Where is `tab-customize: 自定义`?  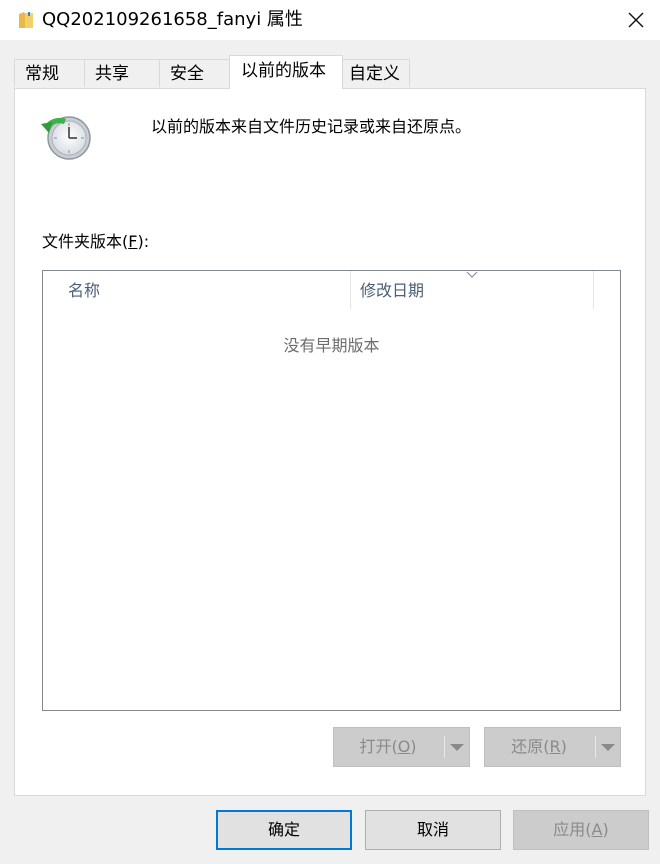 tab-customize: 自定义 is located at coordinates (376, 73).